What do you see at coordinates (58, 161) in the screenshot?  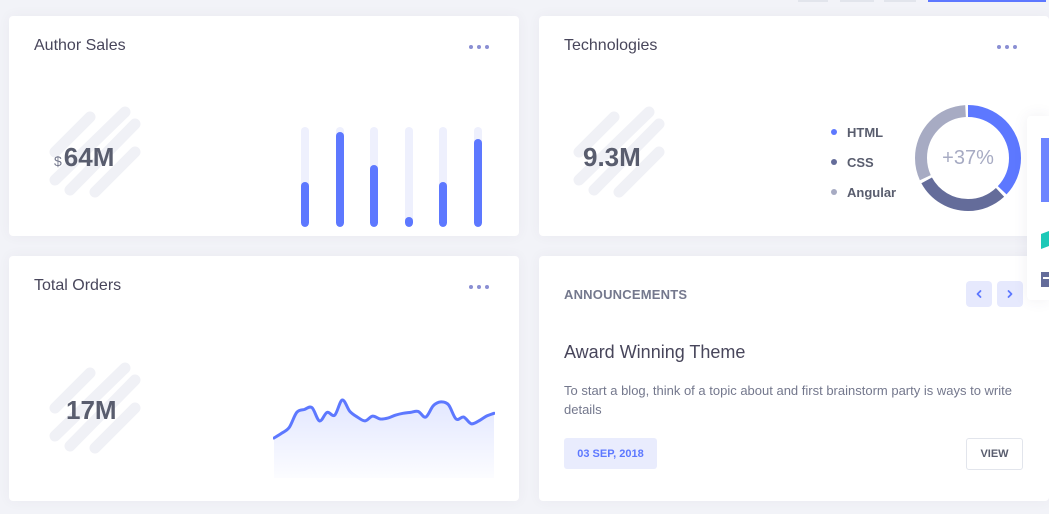 I see `currency-symbol: $` at bounding box center [58, 161].